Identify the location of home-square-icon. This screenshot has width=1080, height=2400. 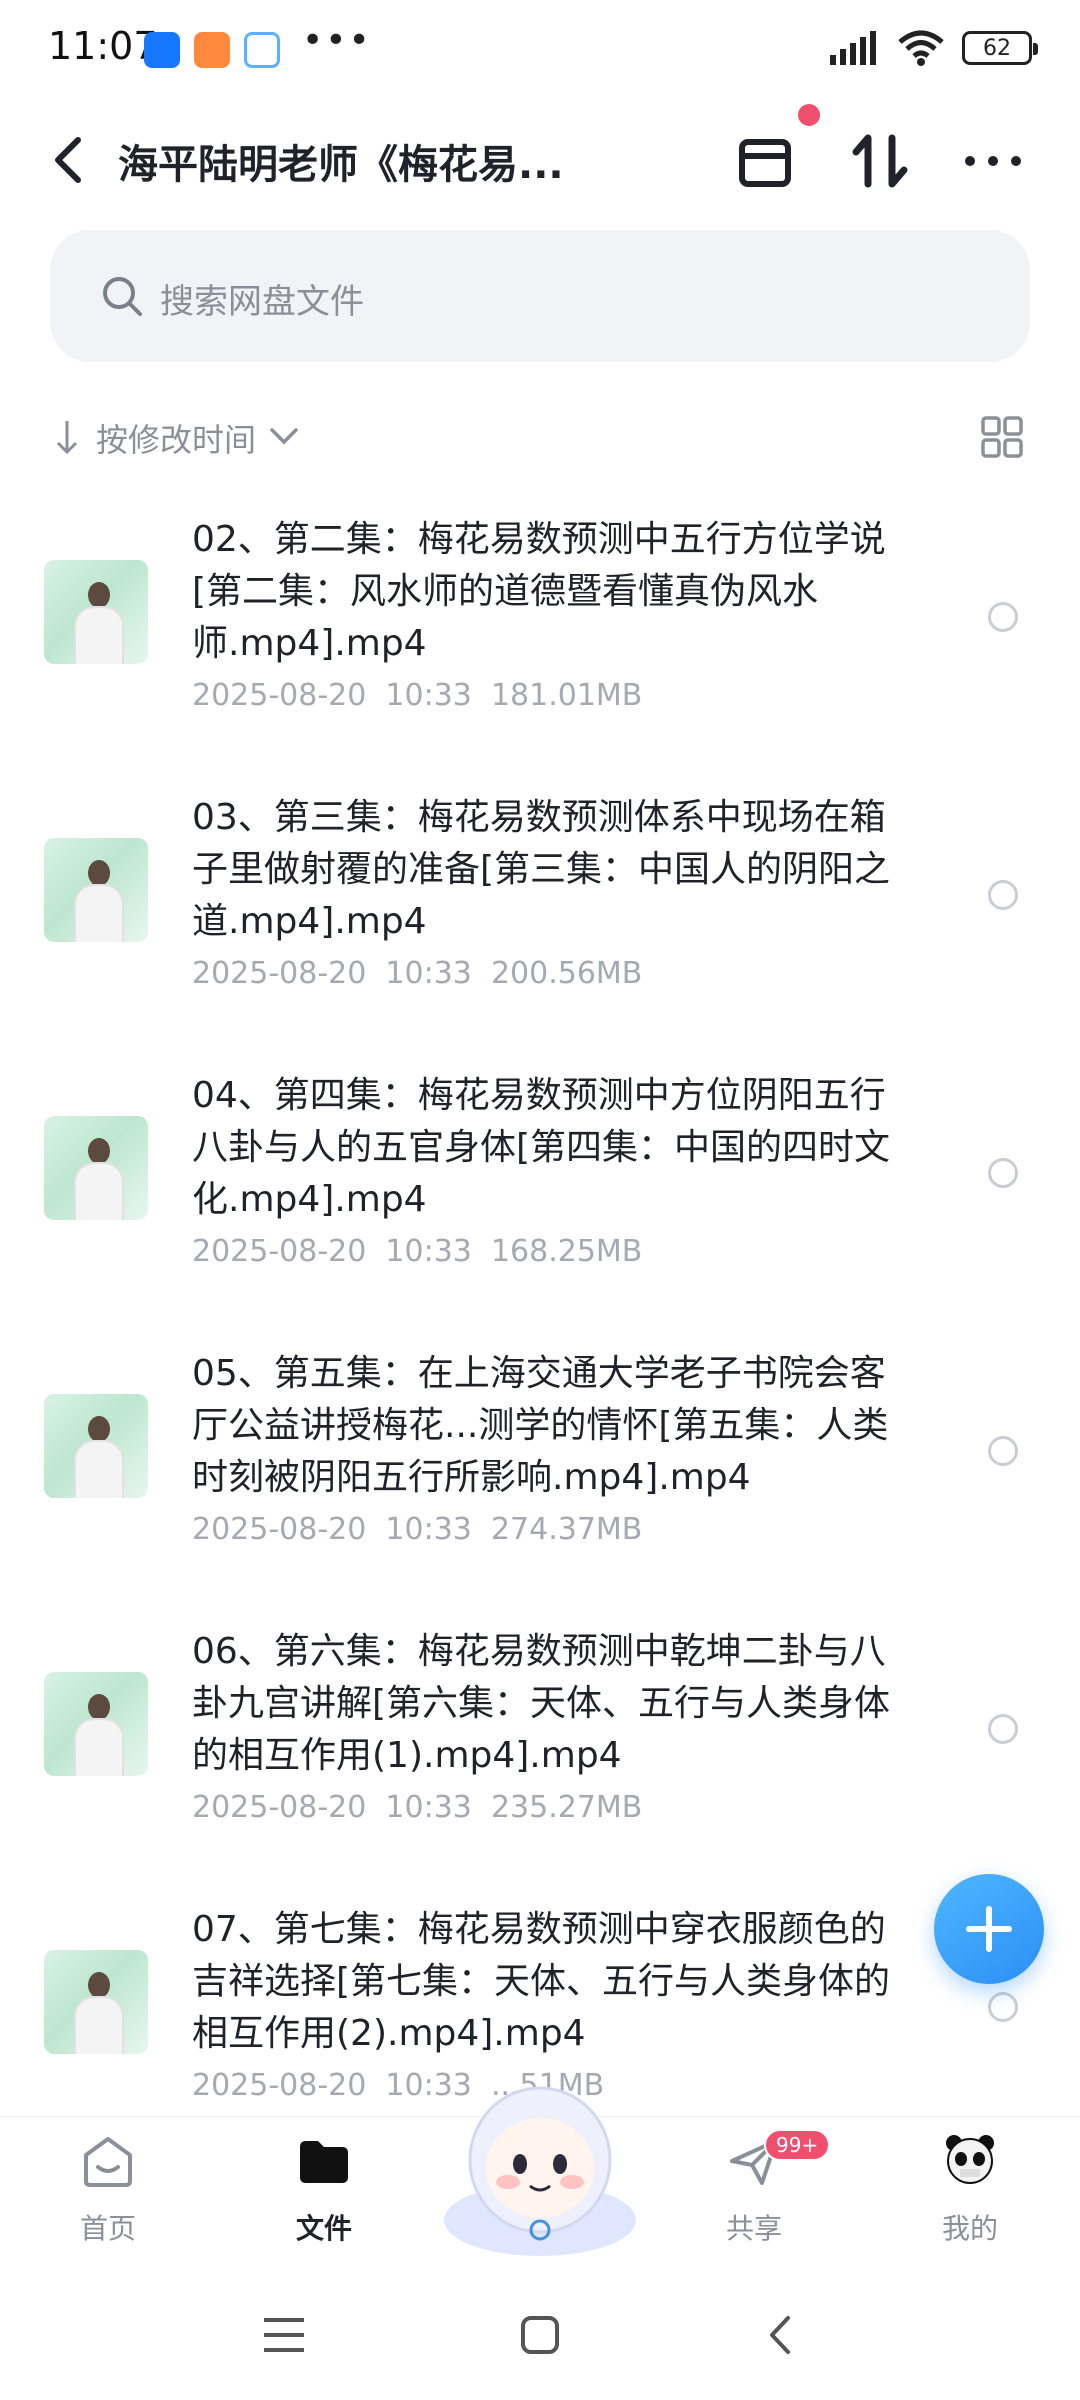
(540, 2335).